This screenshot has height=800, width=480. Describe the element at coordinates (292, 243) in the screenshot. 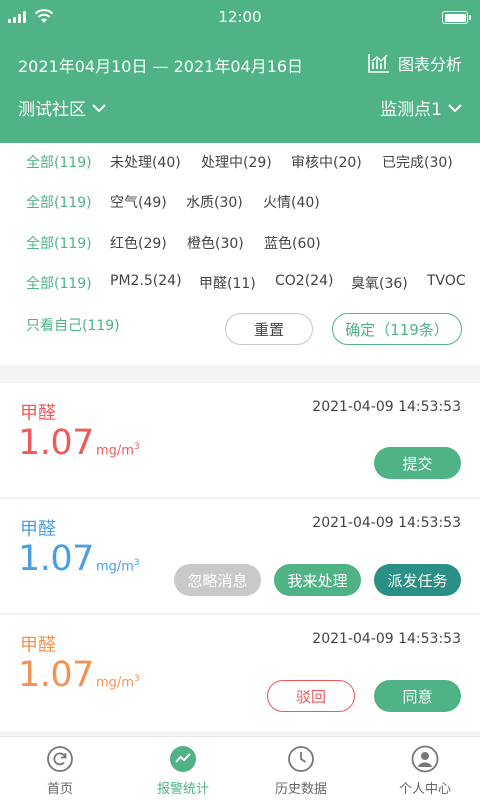

I see `filter-chip: 蓝色(60)` at that location.